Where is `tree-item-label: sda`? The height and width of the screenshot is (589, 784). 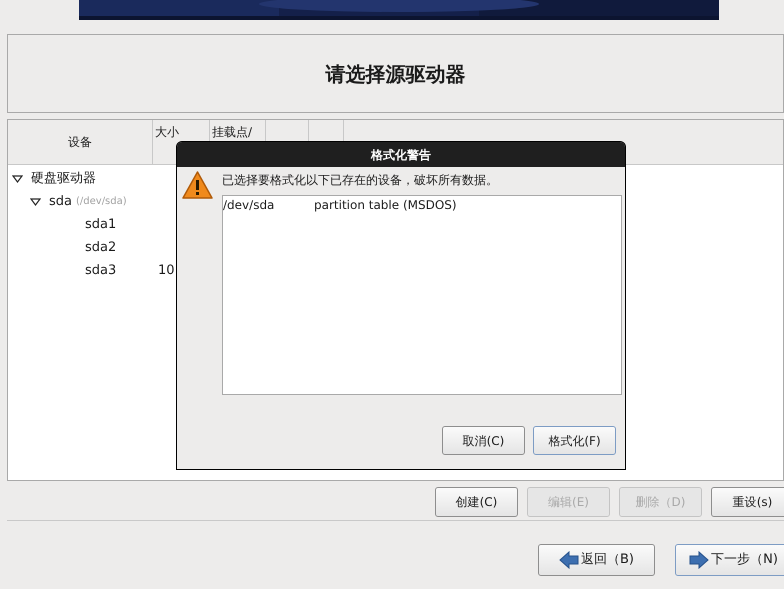 tree-item-label: sda is located at coordinates (60, 202).